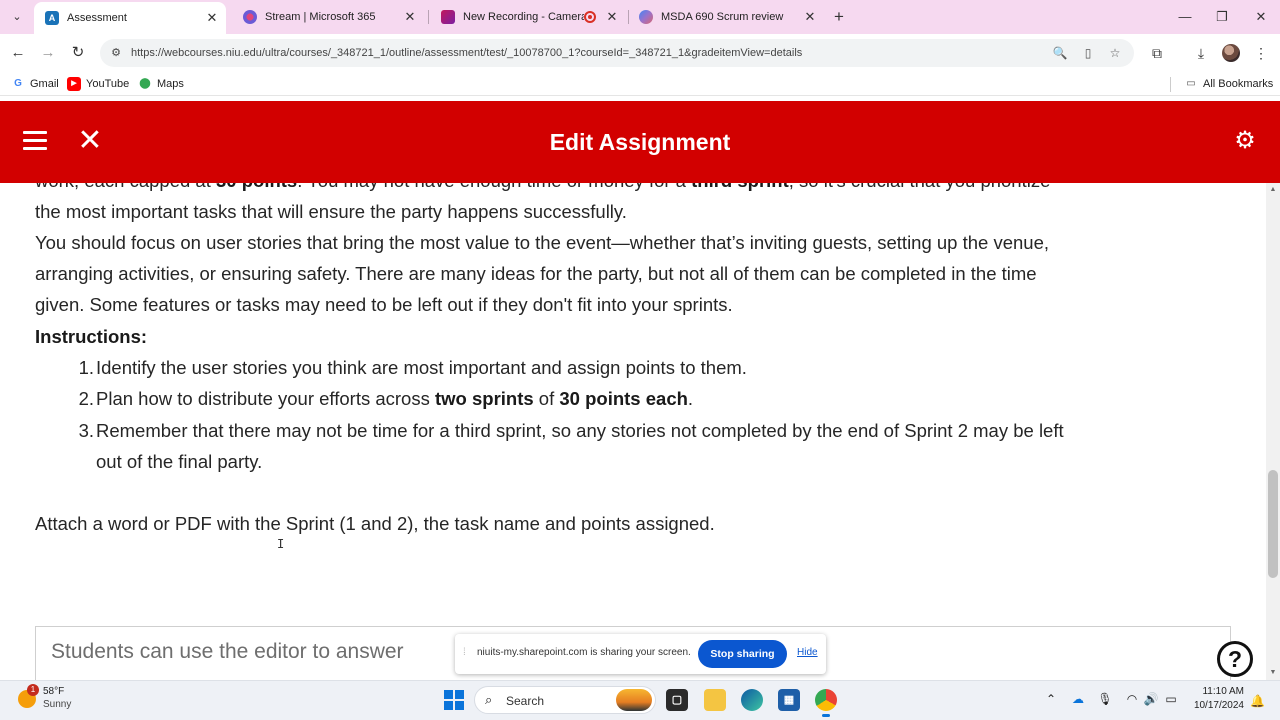  I want to click on list-number: 3., so click(86, 430).